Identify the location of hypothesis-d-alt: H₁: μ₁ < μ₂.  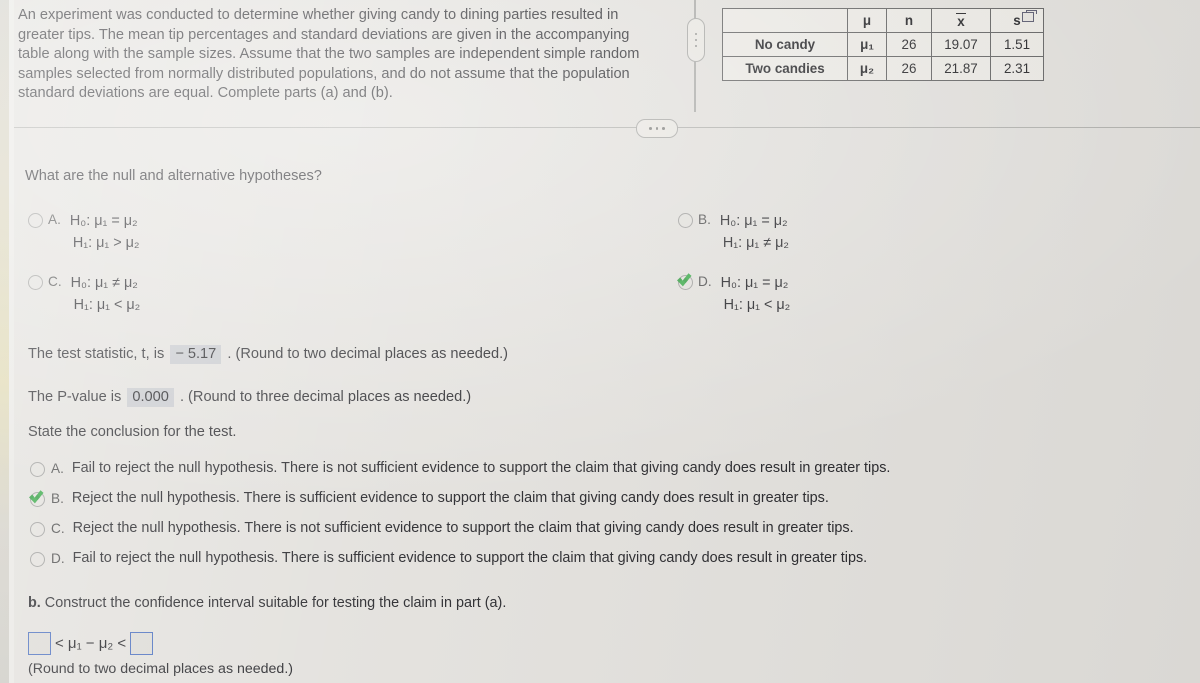
(757, 305).